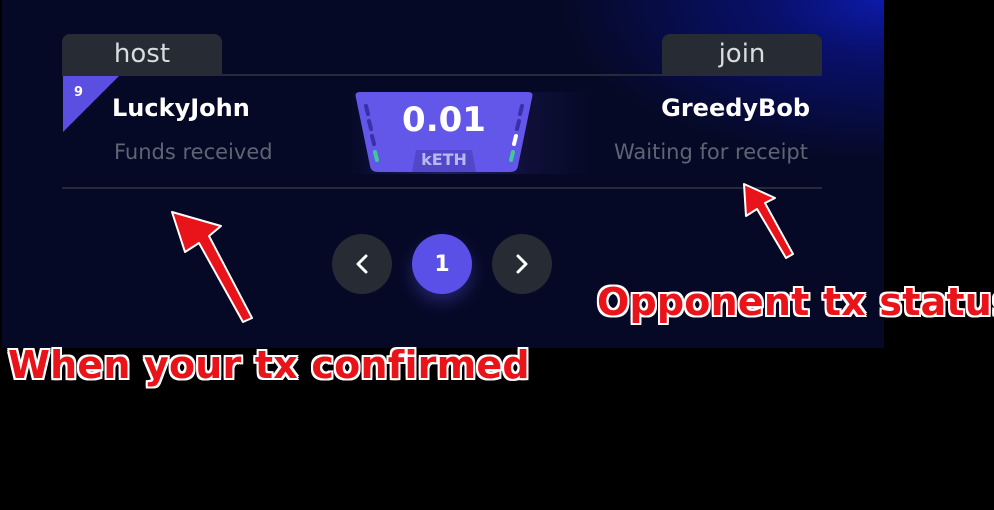 The image size is (994, 510). I want to click on host-player-name: LuckyJohn, so click(181, 108).